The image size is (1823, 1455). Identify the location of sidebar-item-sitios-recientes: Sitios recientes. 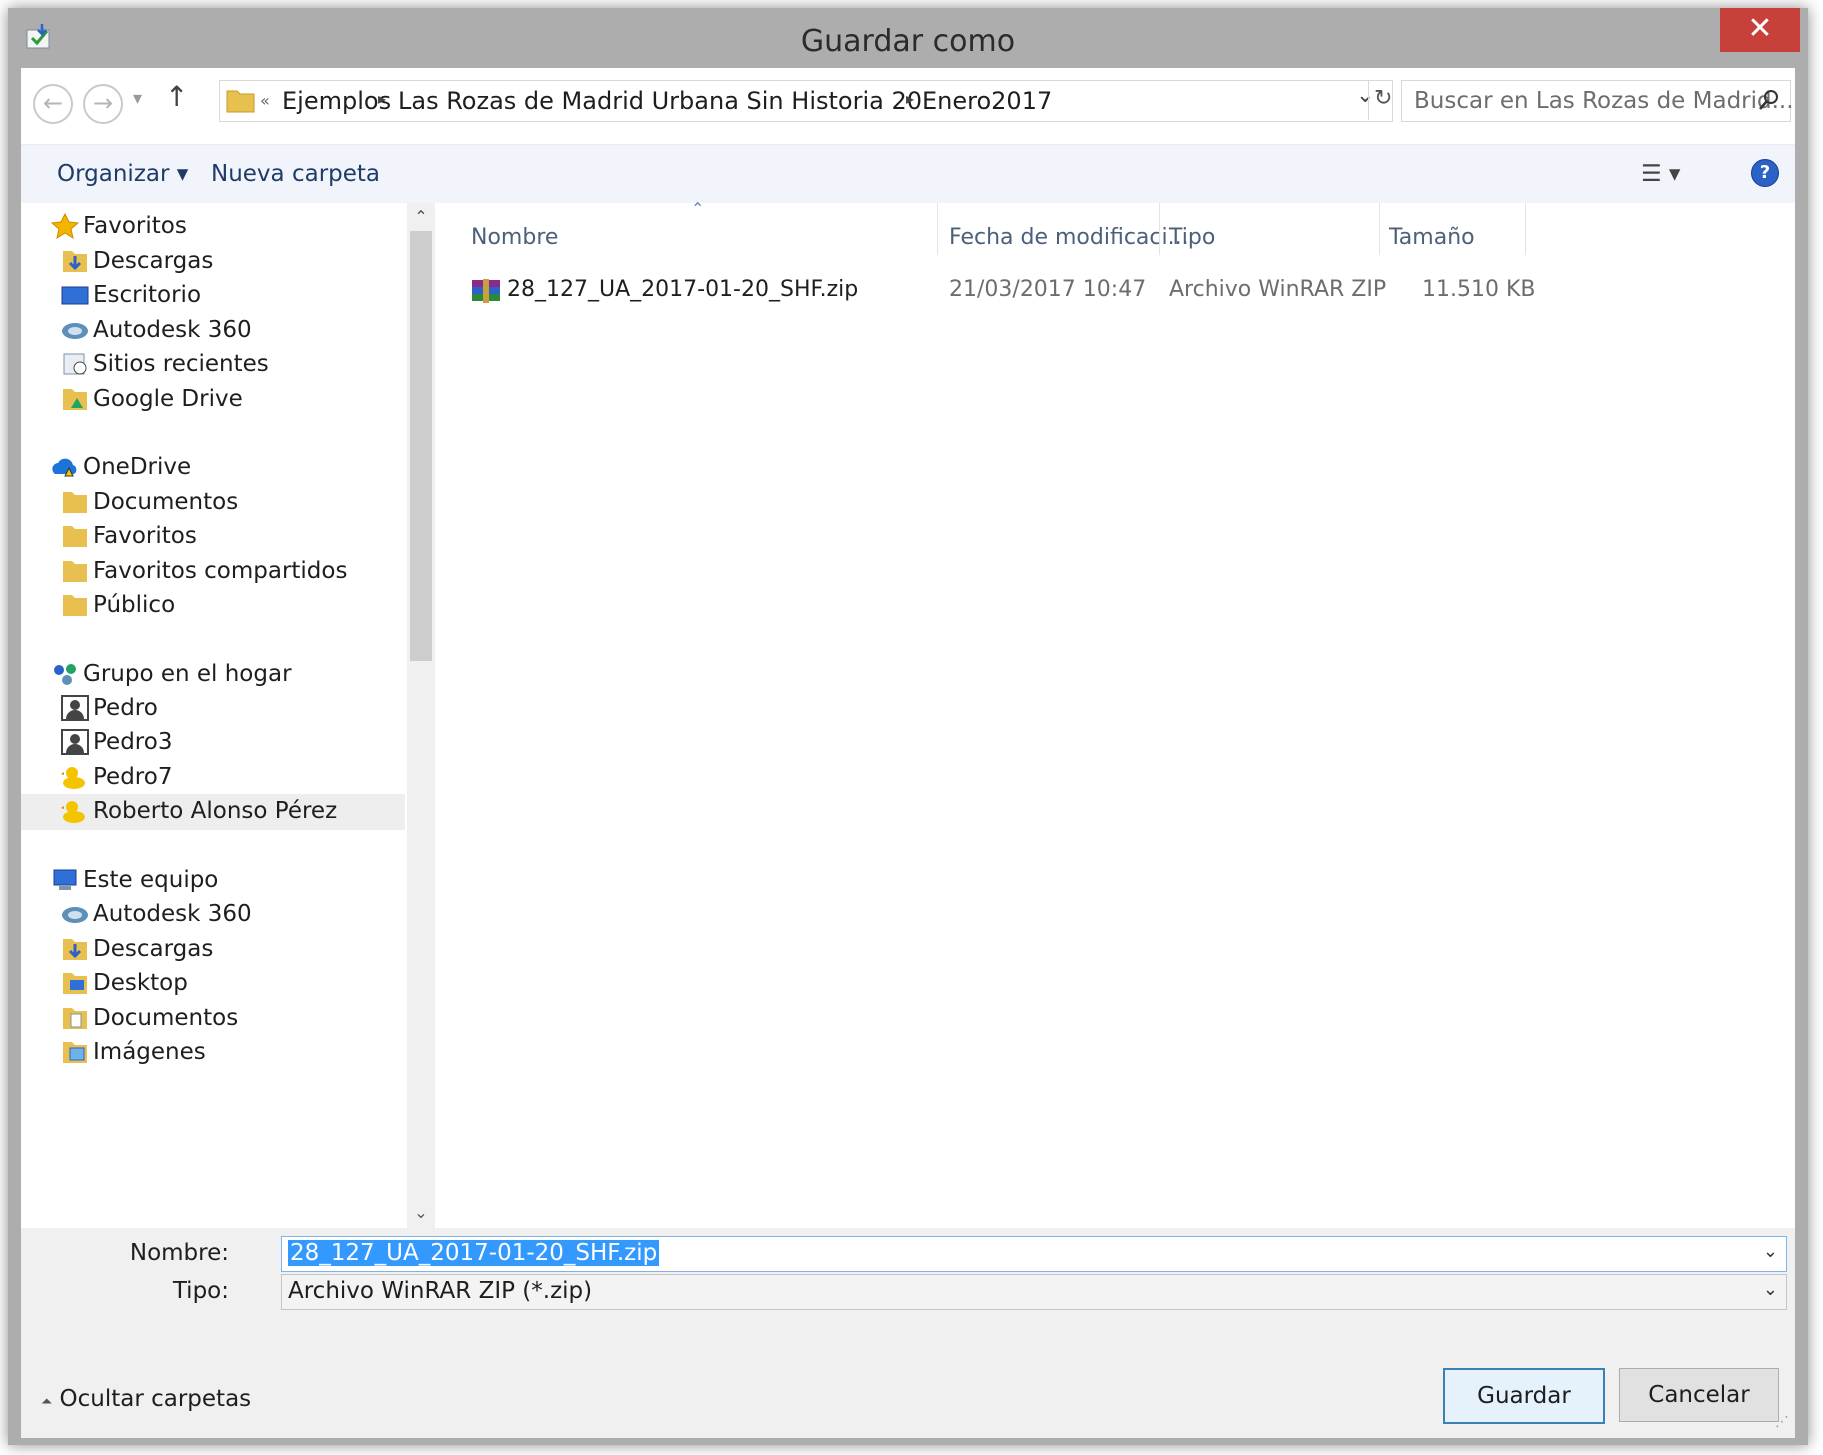
(226, 365).